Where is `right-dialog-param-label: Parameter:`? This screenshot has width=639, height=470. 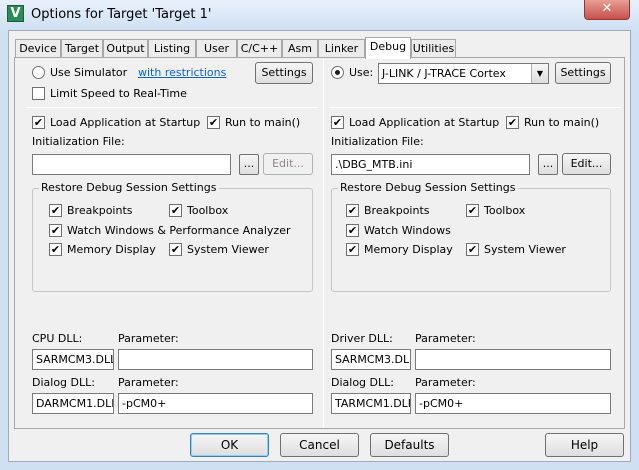
right-dialog-param-label: Parameter: is located at coordinates (445, 382).